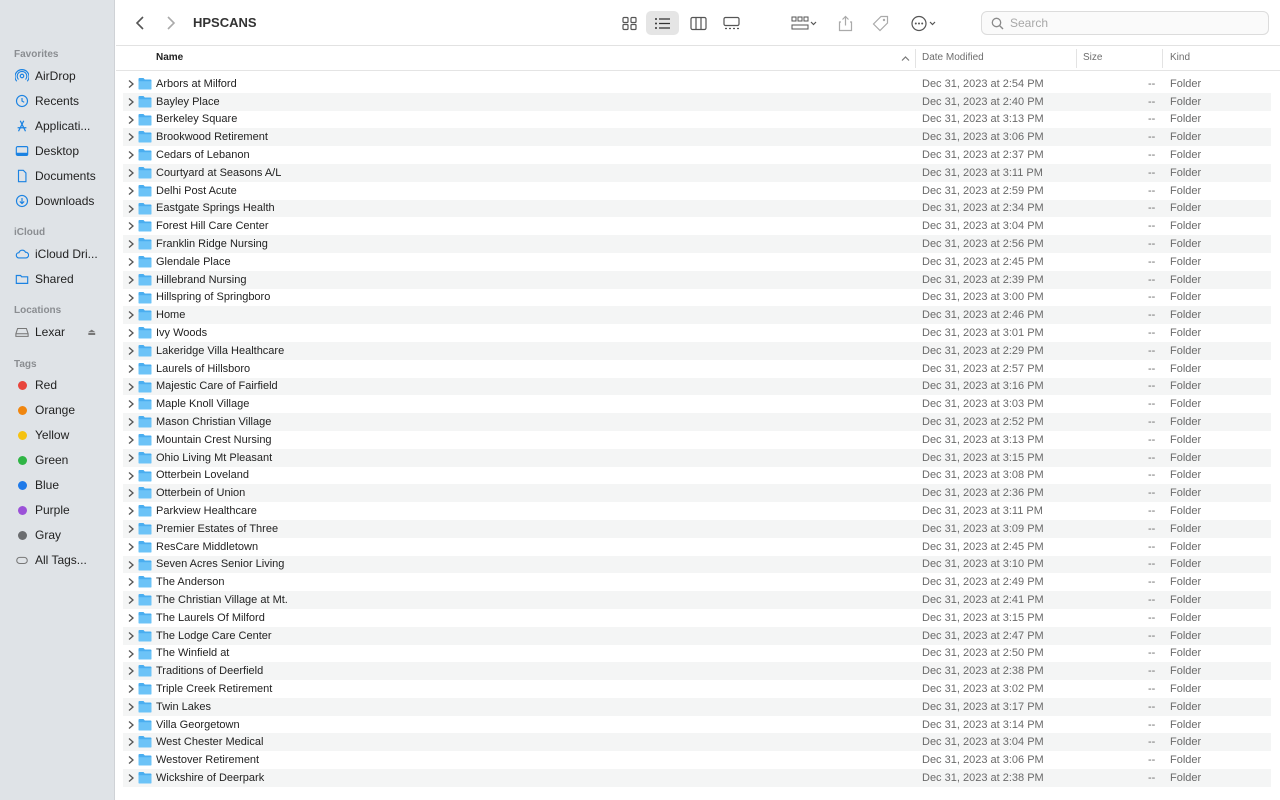  What do you see at coordinates (91, 332) in the screenshot?
I see `eject-icon: ⏏` at bounding box center [91, 332].